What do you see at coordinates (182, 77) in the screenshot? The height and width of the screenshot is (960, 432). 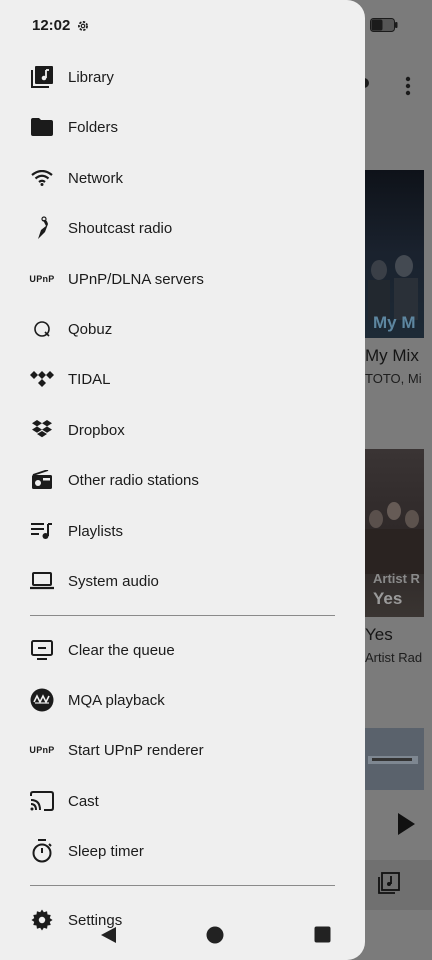 I see `menu-item-library: Library` at bounding box center [182, 77].